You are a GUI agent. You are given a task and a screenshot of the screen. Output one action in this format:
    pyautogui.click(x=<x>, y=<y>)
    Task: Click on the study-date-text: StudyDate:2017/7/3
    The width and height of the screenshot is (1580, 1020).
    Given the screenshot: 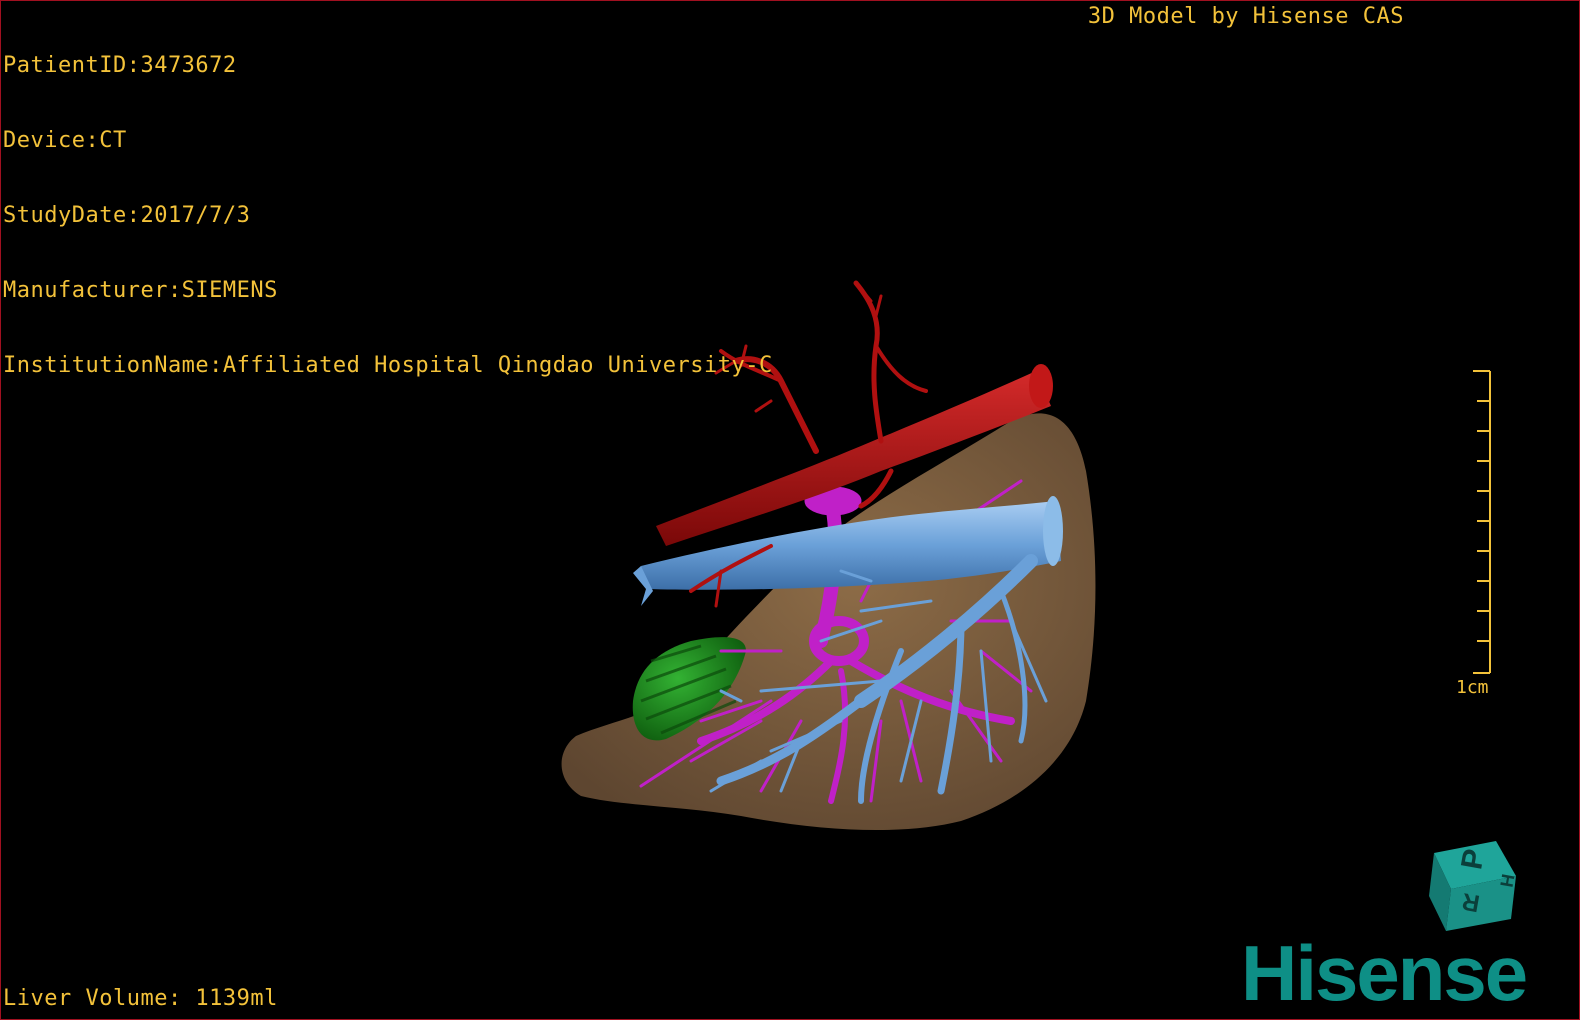 What is the action you would take?
    pyautogui.click(x=127, y=215)
    